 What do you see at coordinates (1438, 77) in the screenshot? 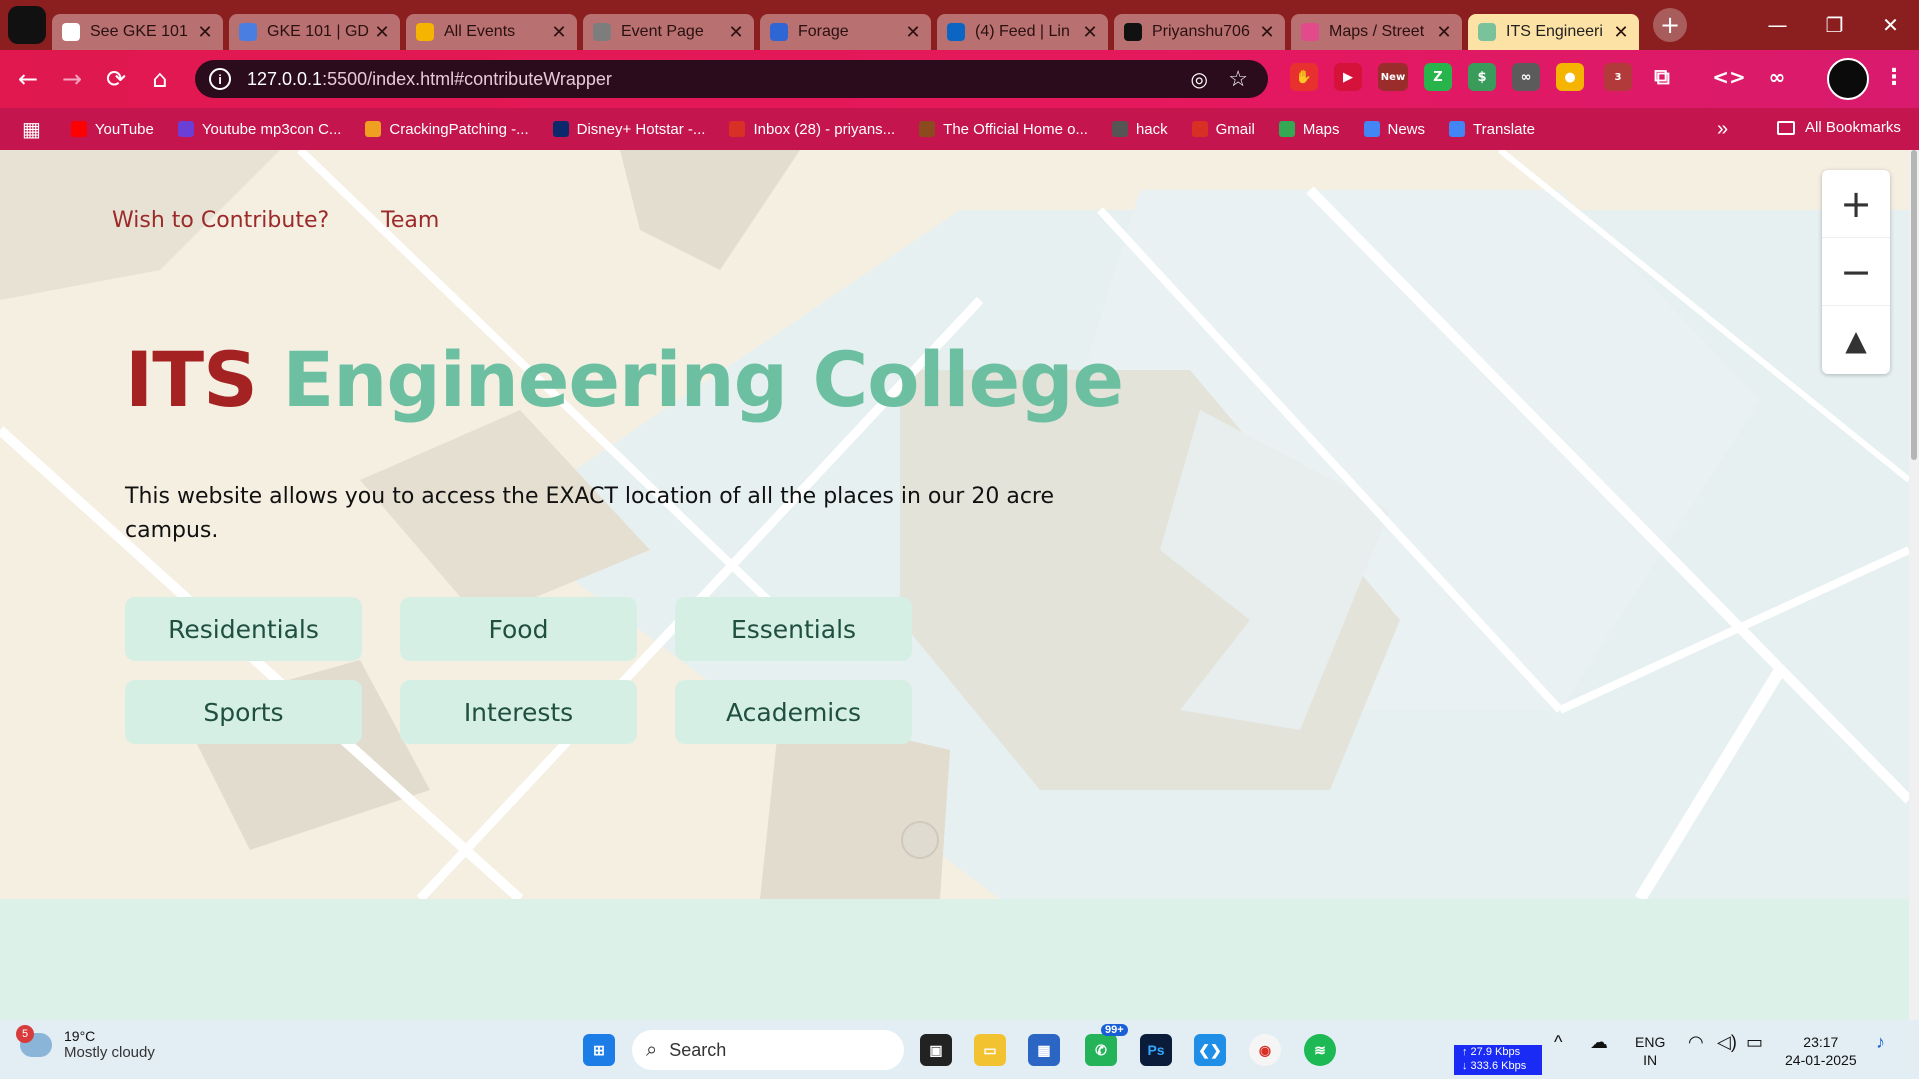
I see `extension-z-icon: Z` at bounding box center [1438, 77].